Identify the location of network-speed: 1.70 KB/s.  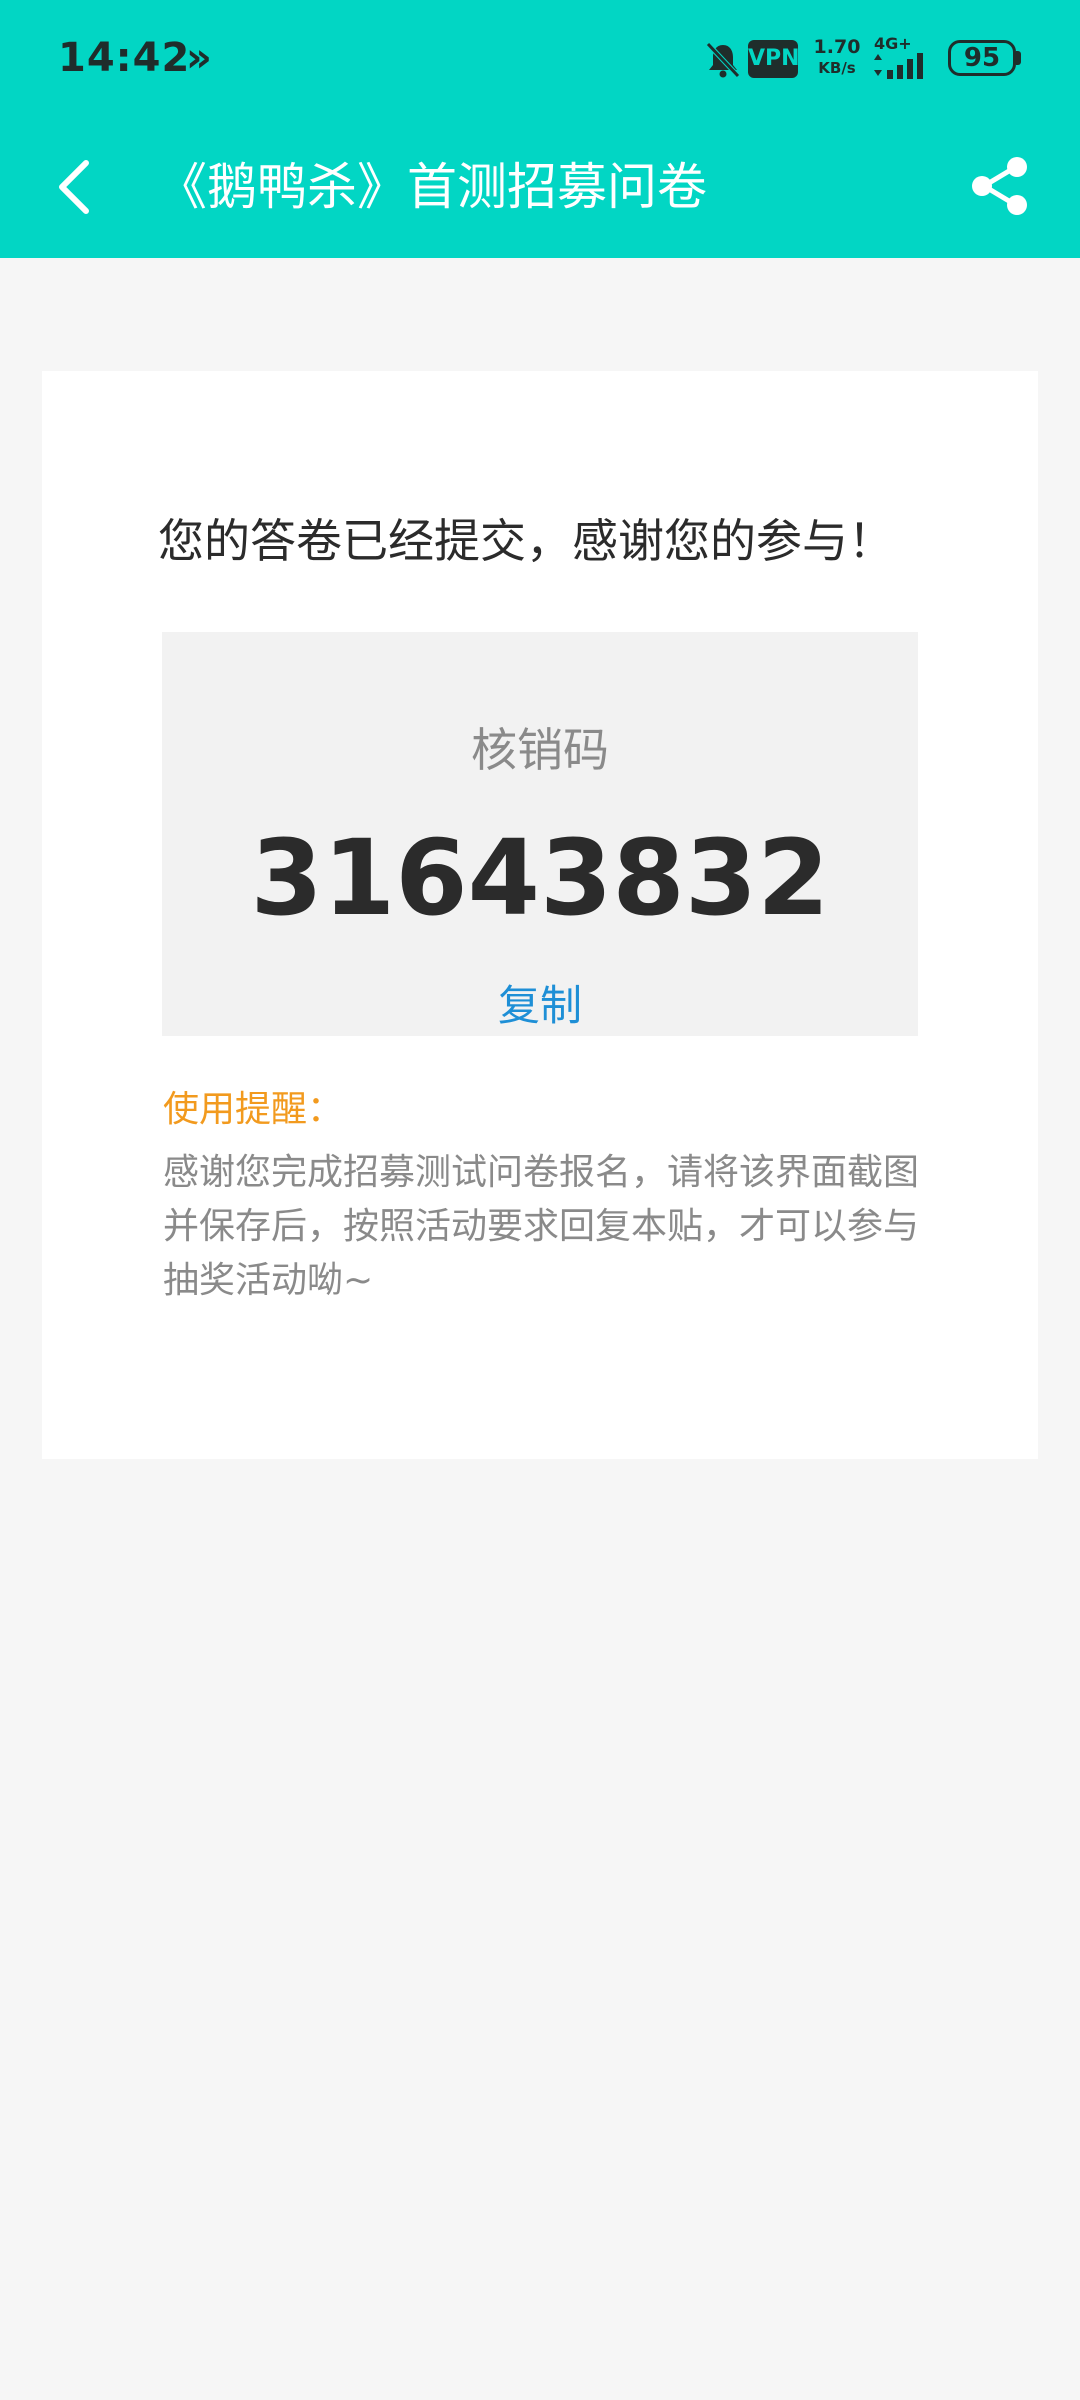
(837, 57).